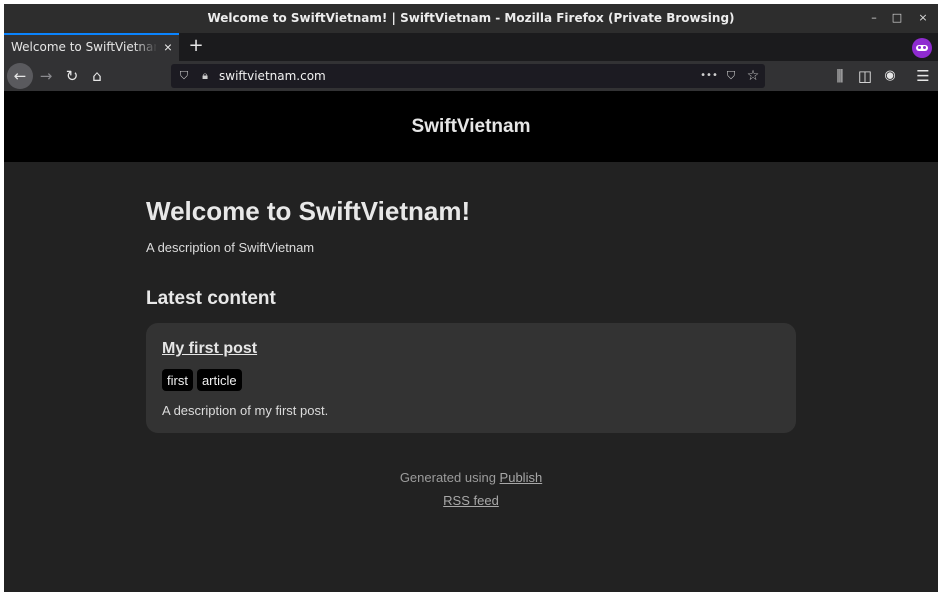  I want to click on site-description: A description of SwiftVietnam, so click(230, 247).